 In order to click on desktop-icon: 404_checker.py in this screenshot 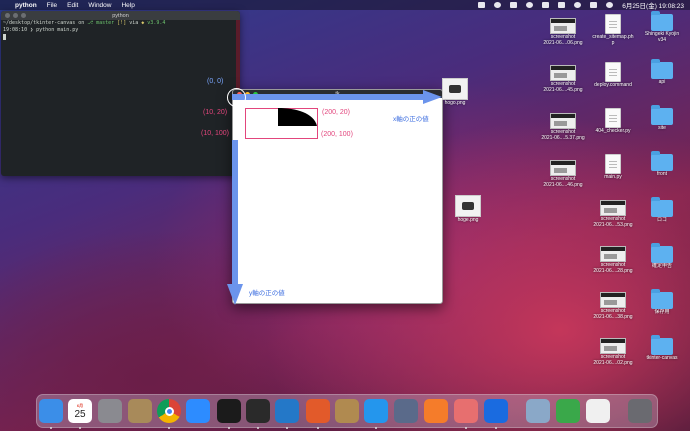, I will do `click(613, 121)`.